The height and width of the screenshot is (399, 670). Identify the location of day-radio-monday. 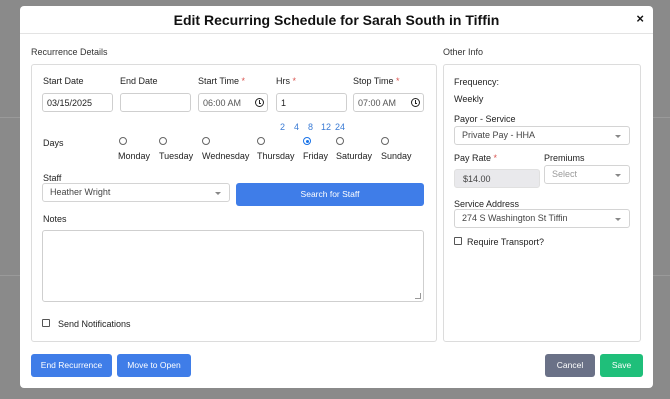
(123, 141).